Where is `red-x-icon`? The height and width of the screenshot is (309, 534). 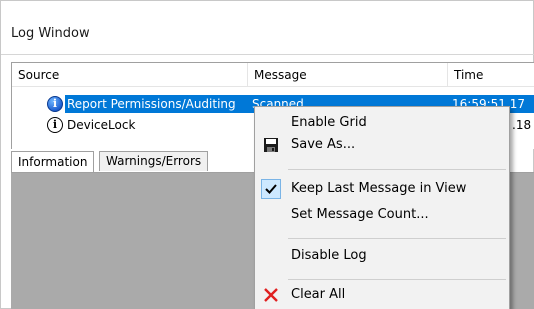
red-x-icon is located at coordinates (271, 295).